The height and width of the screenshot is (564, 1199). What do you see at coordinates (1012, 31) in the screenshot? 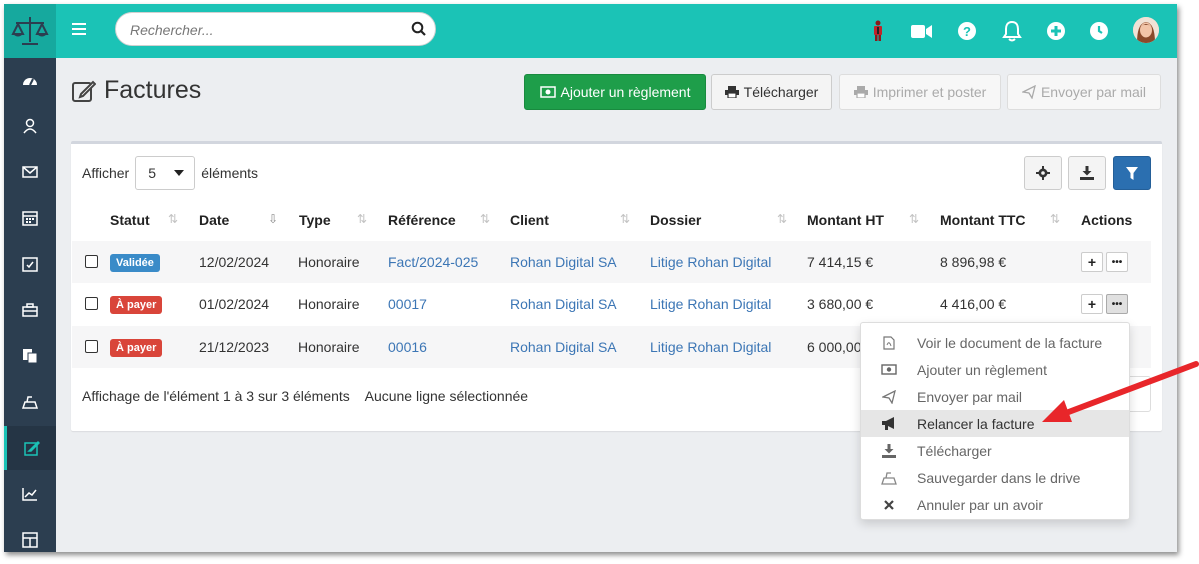
I see `bell-icon` at bounding box center [1012, 31].